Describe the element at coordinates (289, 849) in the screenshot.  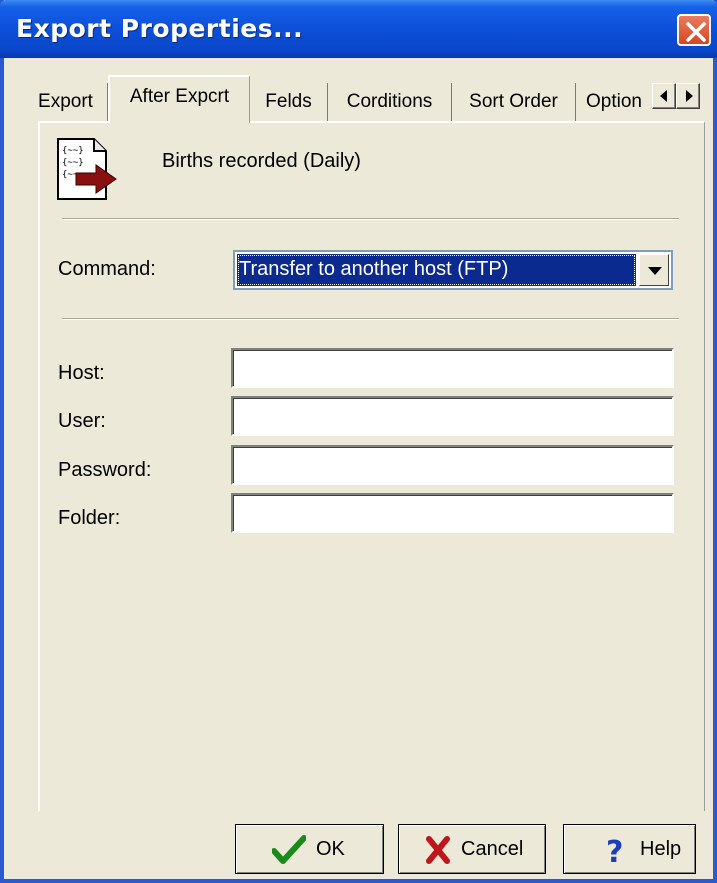
I see `checkmark-icon` at that location.